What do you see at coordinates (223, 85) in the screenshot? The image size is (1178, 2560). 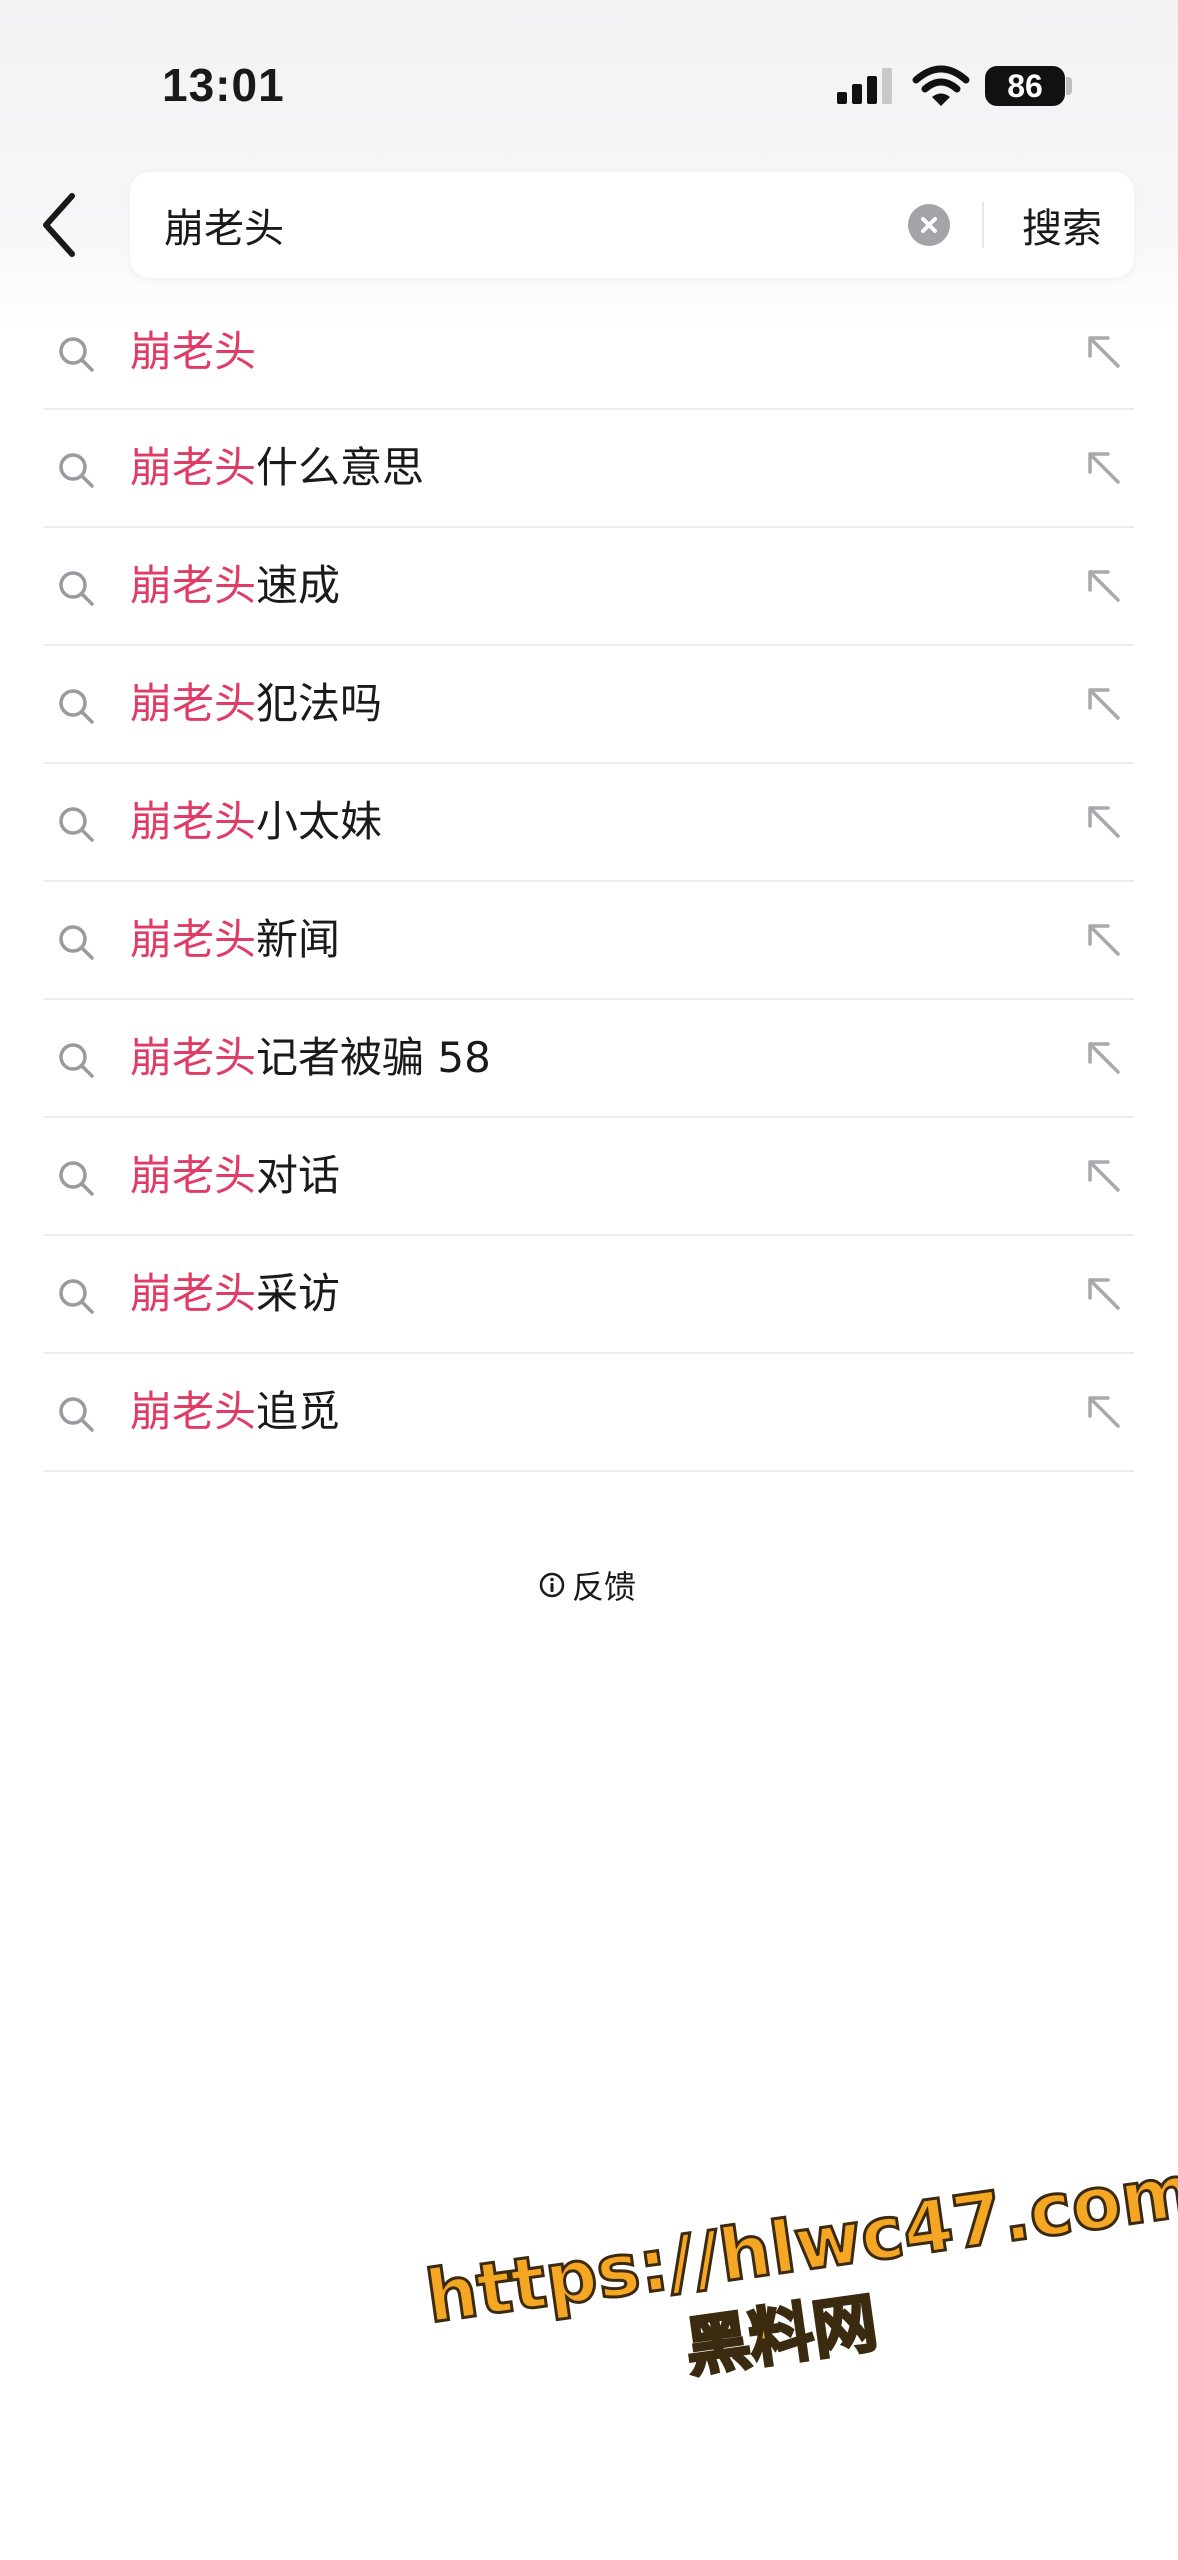 I see `status-time: 13:01` at bounding box center [223, 85].